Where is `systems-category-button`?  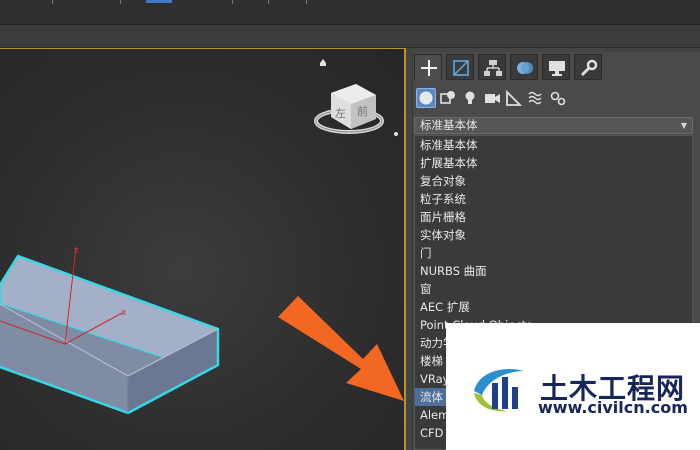 systems-category-button is located at coordinates (558, 98).